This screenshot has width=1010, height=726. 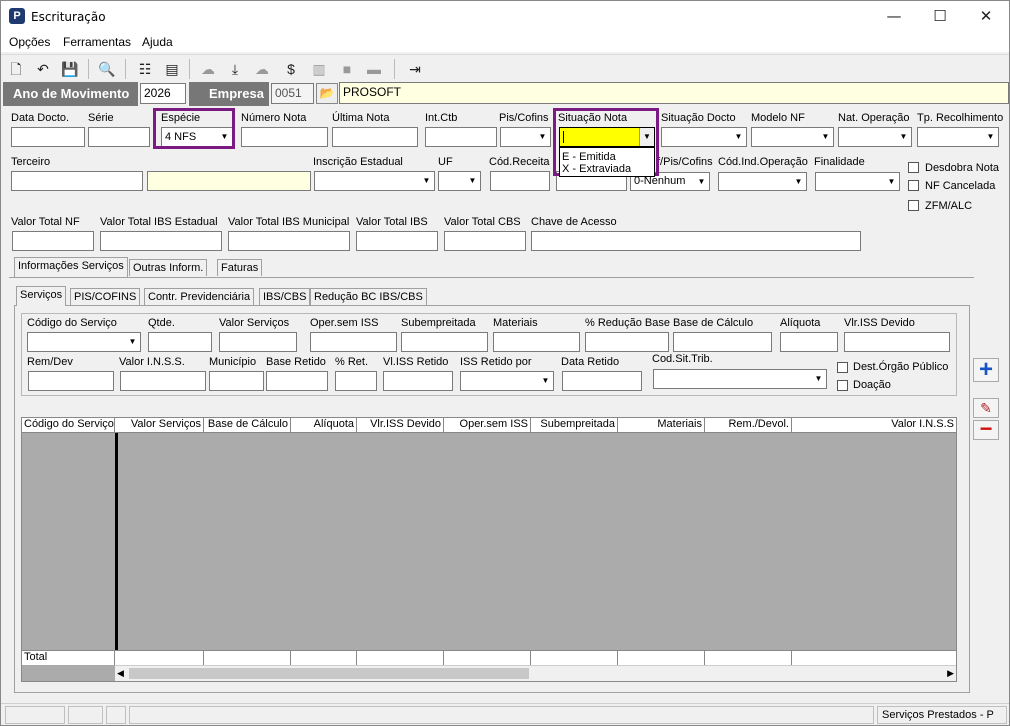 What do you see at coordinates (627, 342) in the screenshot?
I see `reducao-base-input` at bounding box center [627, 342].